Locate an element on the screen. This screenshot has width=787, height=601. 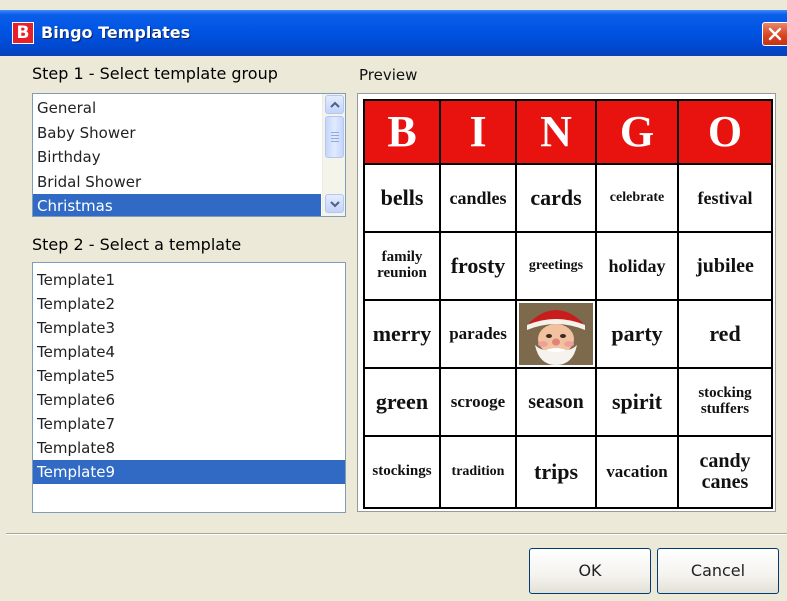
app-icon: B is located at coordinates (23, 33).